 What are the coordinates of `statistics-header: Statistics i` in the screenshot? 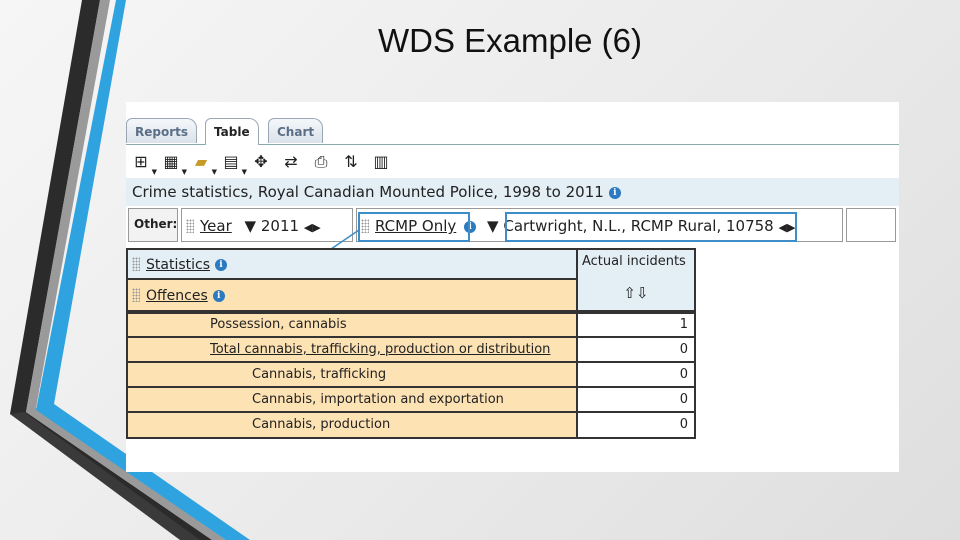 It's located at (352, 264).